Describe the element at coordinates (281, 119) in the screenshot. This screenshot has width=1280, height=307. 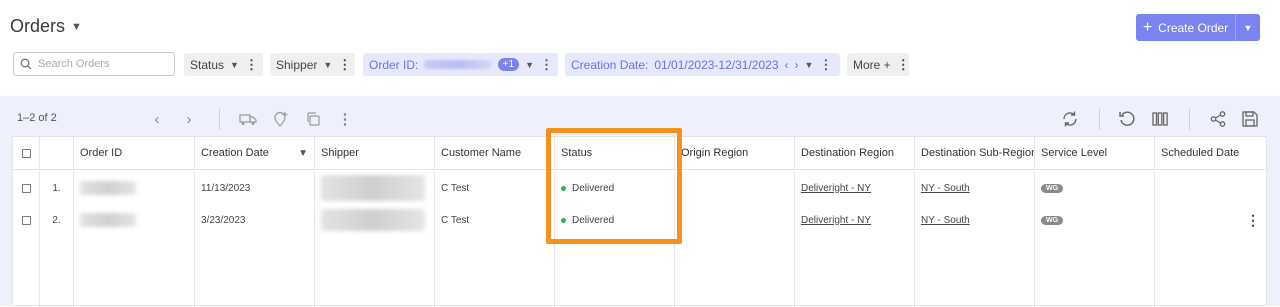
I see `add-location-icon` at that location.